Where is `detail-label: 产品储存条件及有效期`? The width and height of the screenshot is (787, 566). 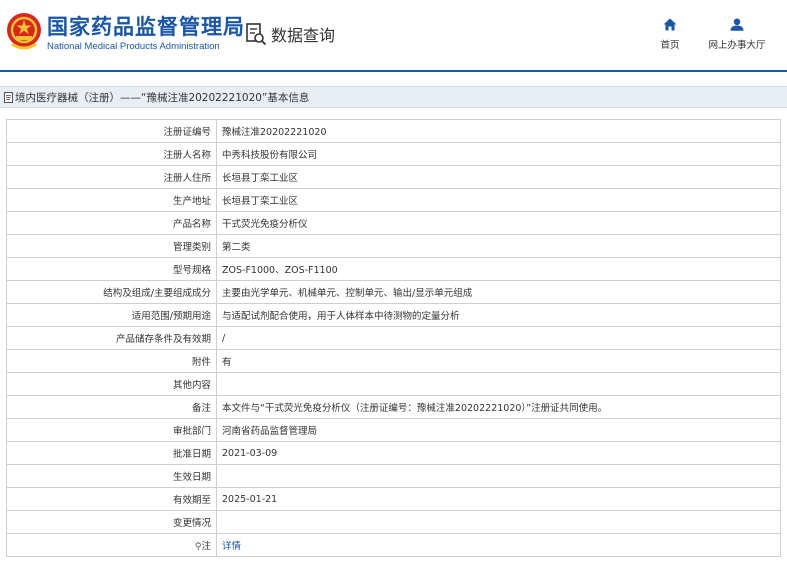
detail-label: 产品储存条件及有效期 is located at coordinates (111, 338).